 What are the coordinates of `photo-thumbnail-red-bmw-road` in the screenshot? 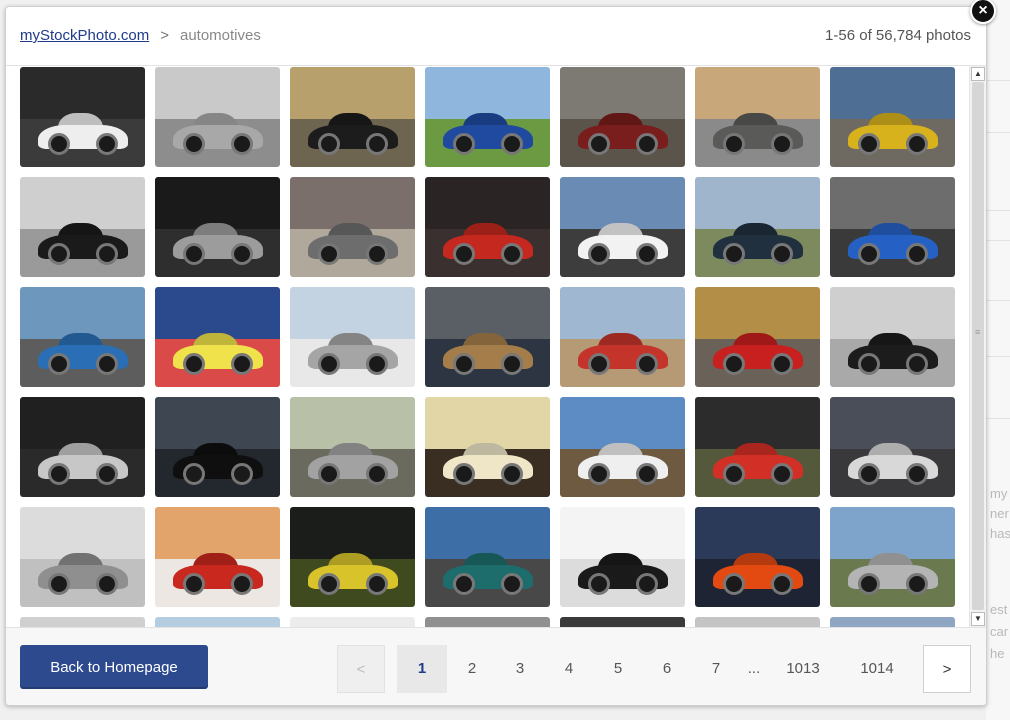 It's located at (757, 337).